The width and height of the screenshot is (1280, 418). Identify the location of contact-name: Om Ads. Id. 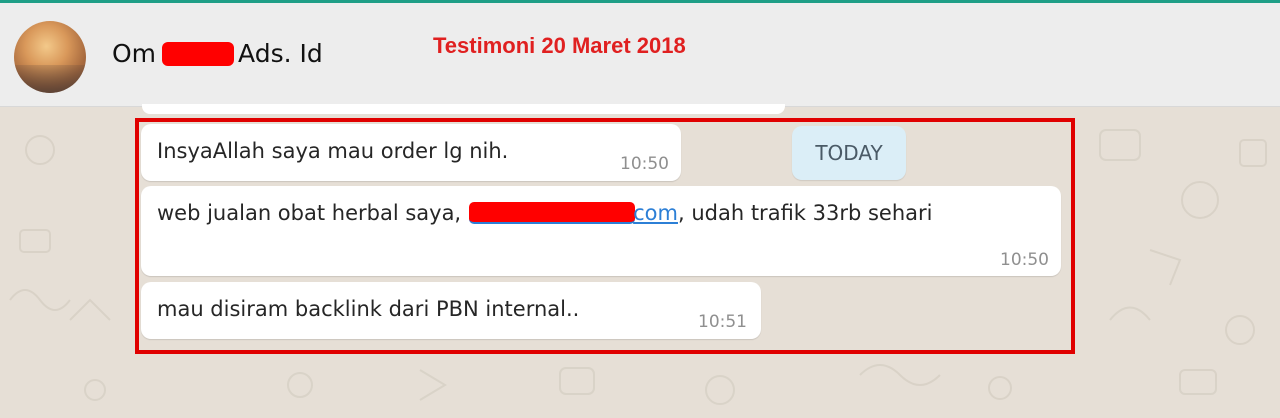
(217, 53).